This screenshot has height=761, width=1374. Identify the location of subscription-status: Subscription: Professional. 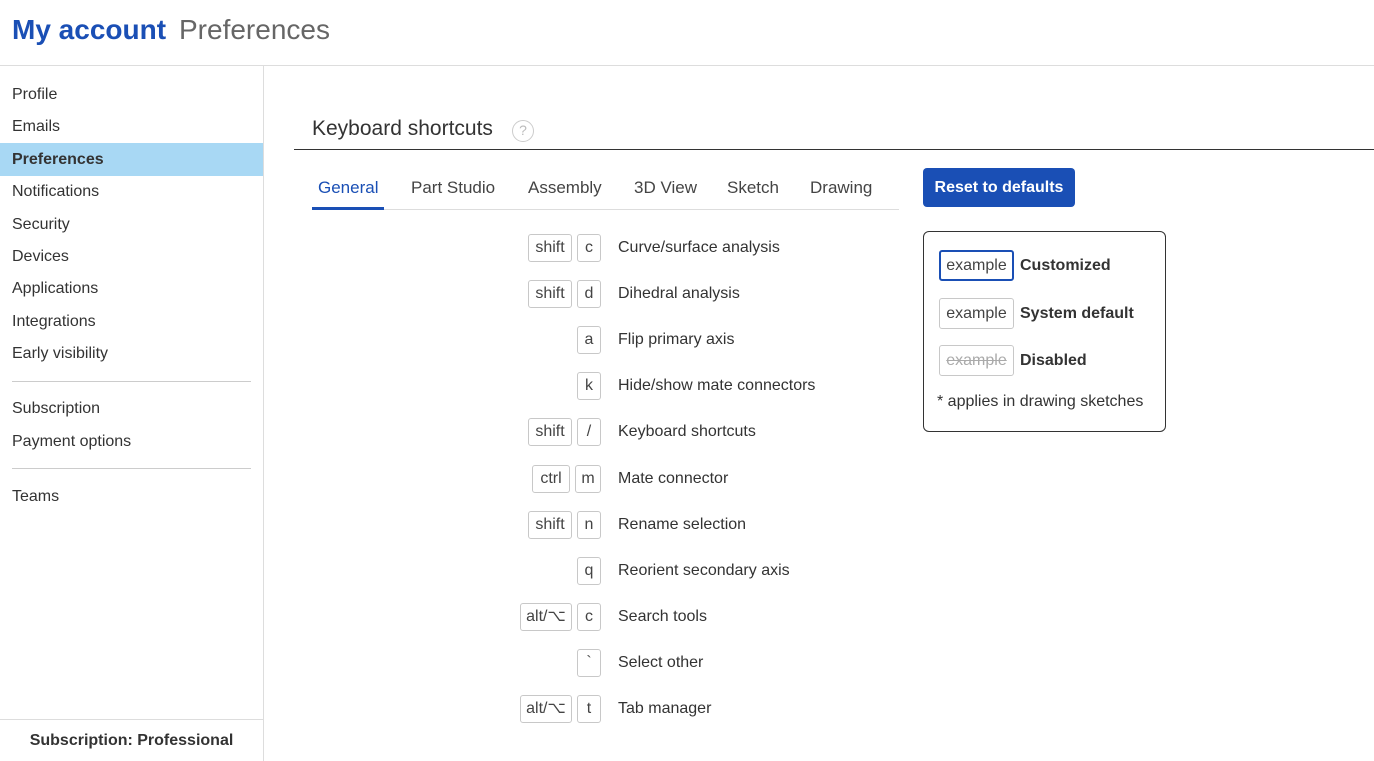
(131, 740).